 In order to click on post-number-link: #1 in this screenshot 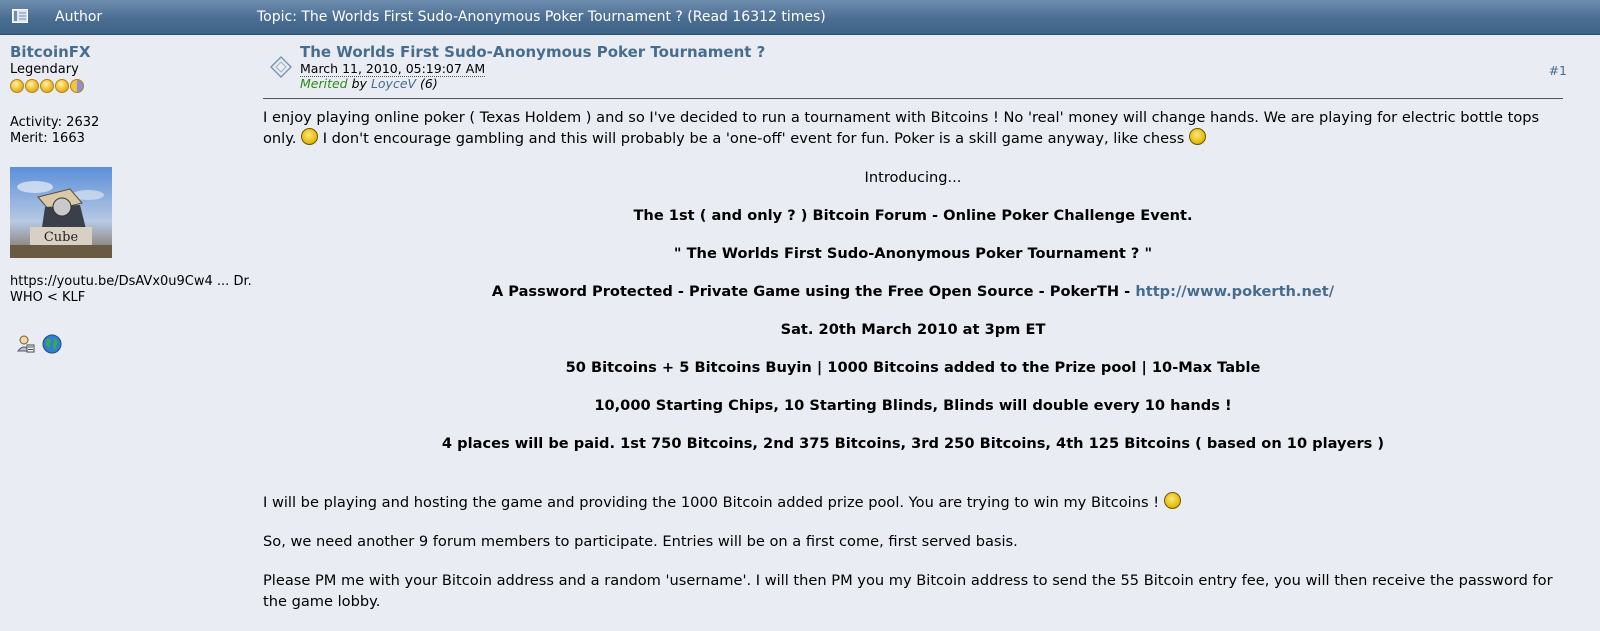, I will do `click(1558, 70)`.